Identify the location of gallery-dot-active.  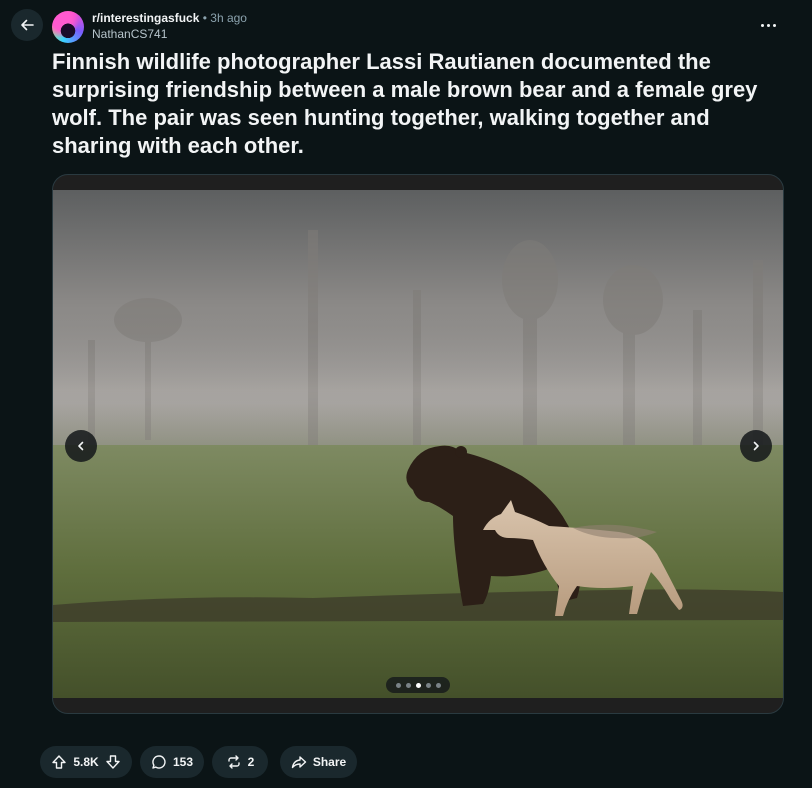
(418, 685).